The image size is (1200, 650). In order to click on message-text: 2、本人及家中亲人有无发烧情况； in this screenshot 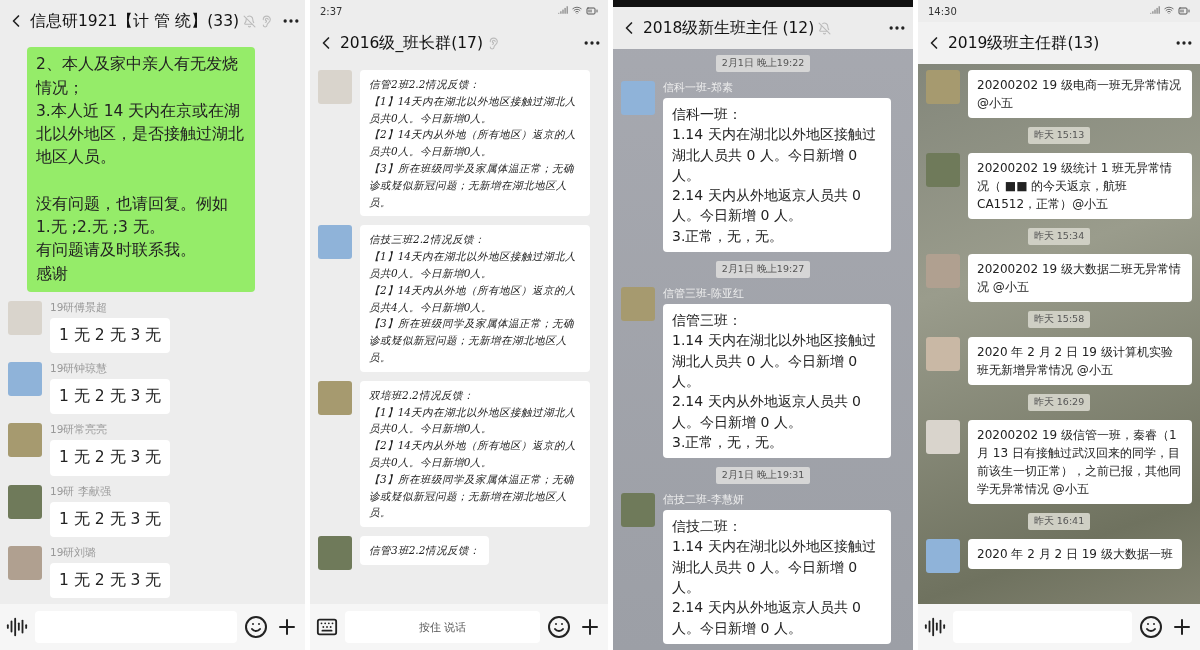, I will do `click(137, 76)`.